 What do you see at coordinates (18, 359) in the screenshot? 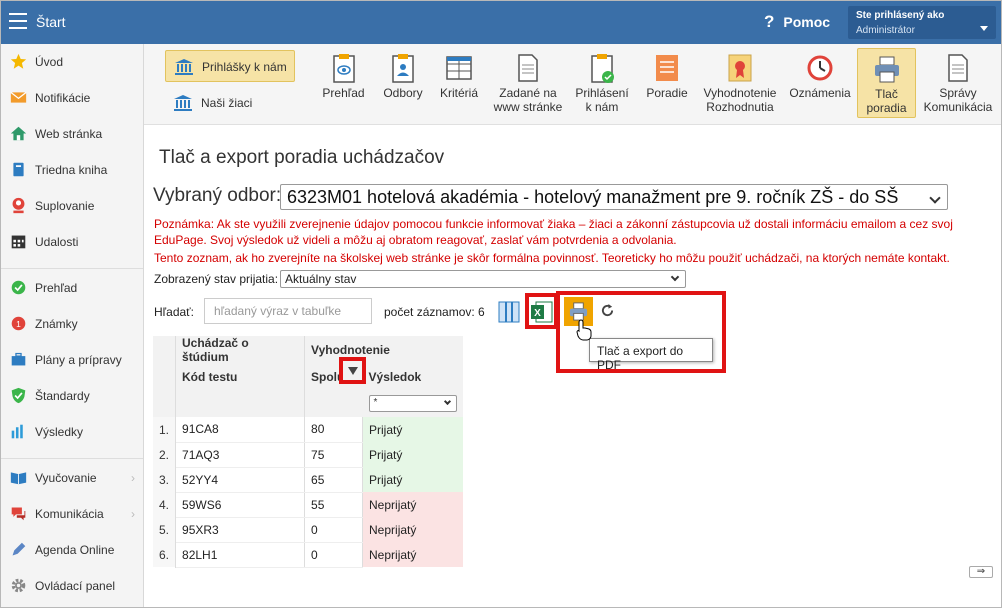
I see `briefcase-icon` at bounding box center [18, 359].